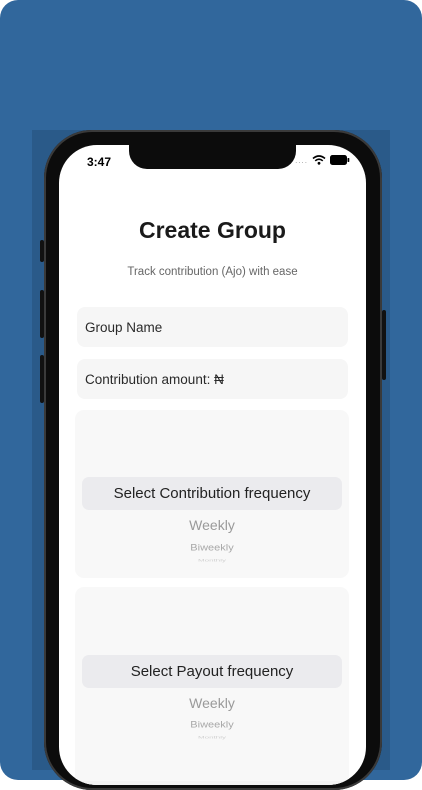  Describe the element at coordinates (212, 525) in the screenshot. I see `contribution-option-weekly: Weekly` at that location.